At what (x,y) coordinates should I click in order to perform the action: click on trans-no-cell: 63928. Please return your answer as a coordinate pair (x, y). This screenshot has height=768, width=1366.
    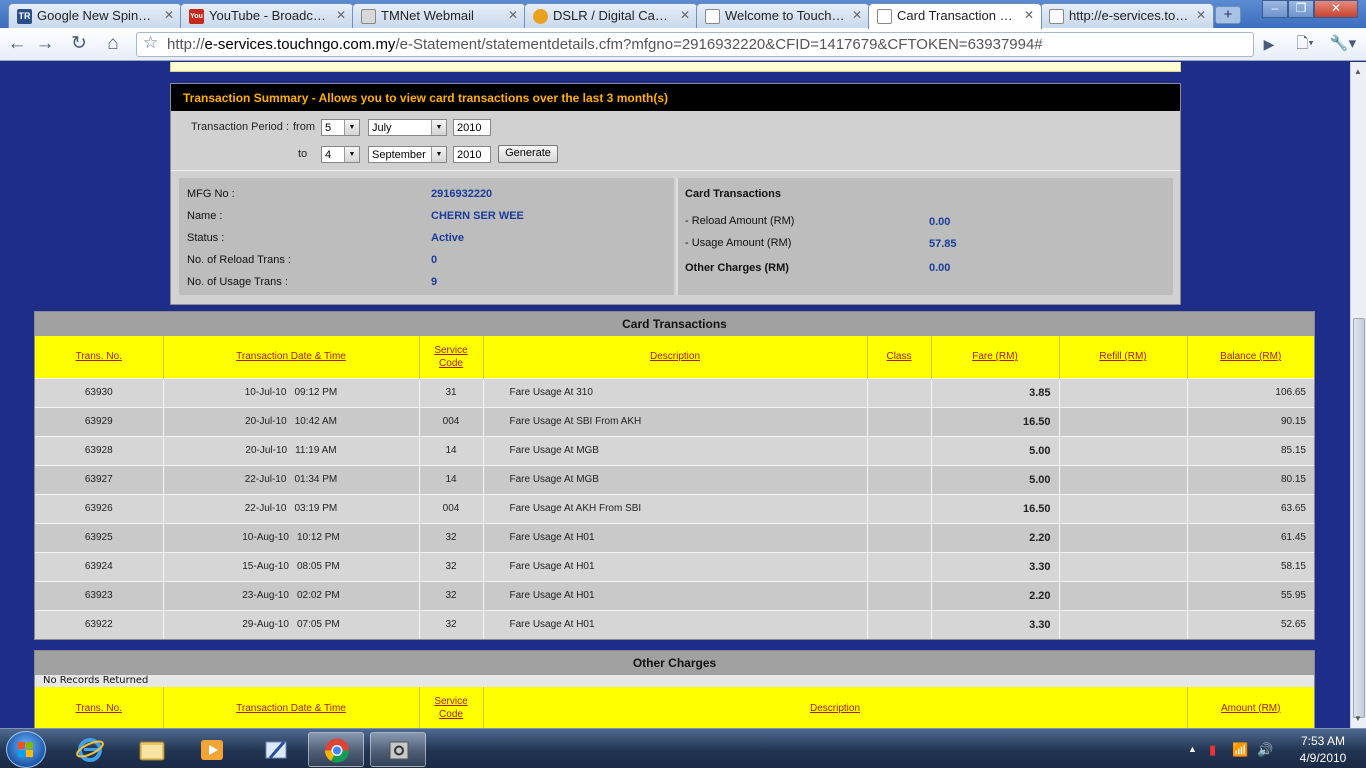
    Looking at the image, I should click on (99, 450).